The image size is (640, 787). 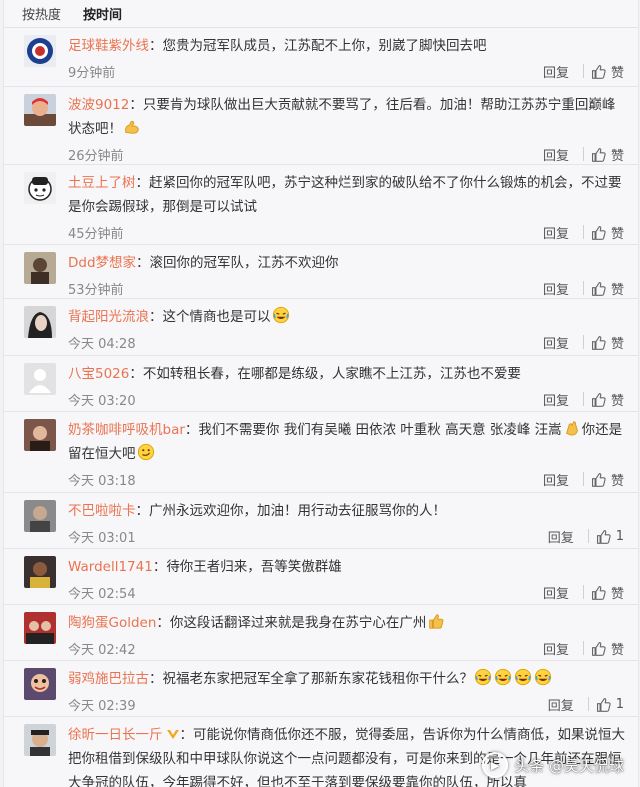 What do you see at coordinates (96, 234) in the screenshot?
I see `comment-time: 45分钟前` at bounding box center [96, 234].